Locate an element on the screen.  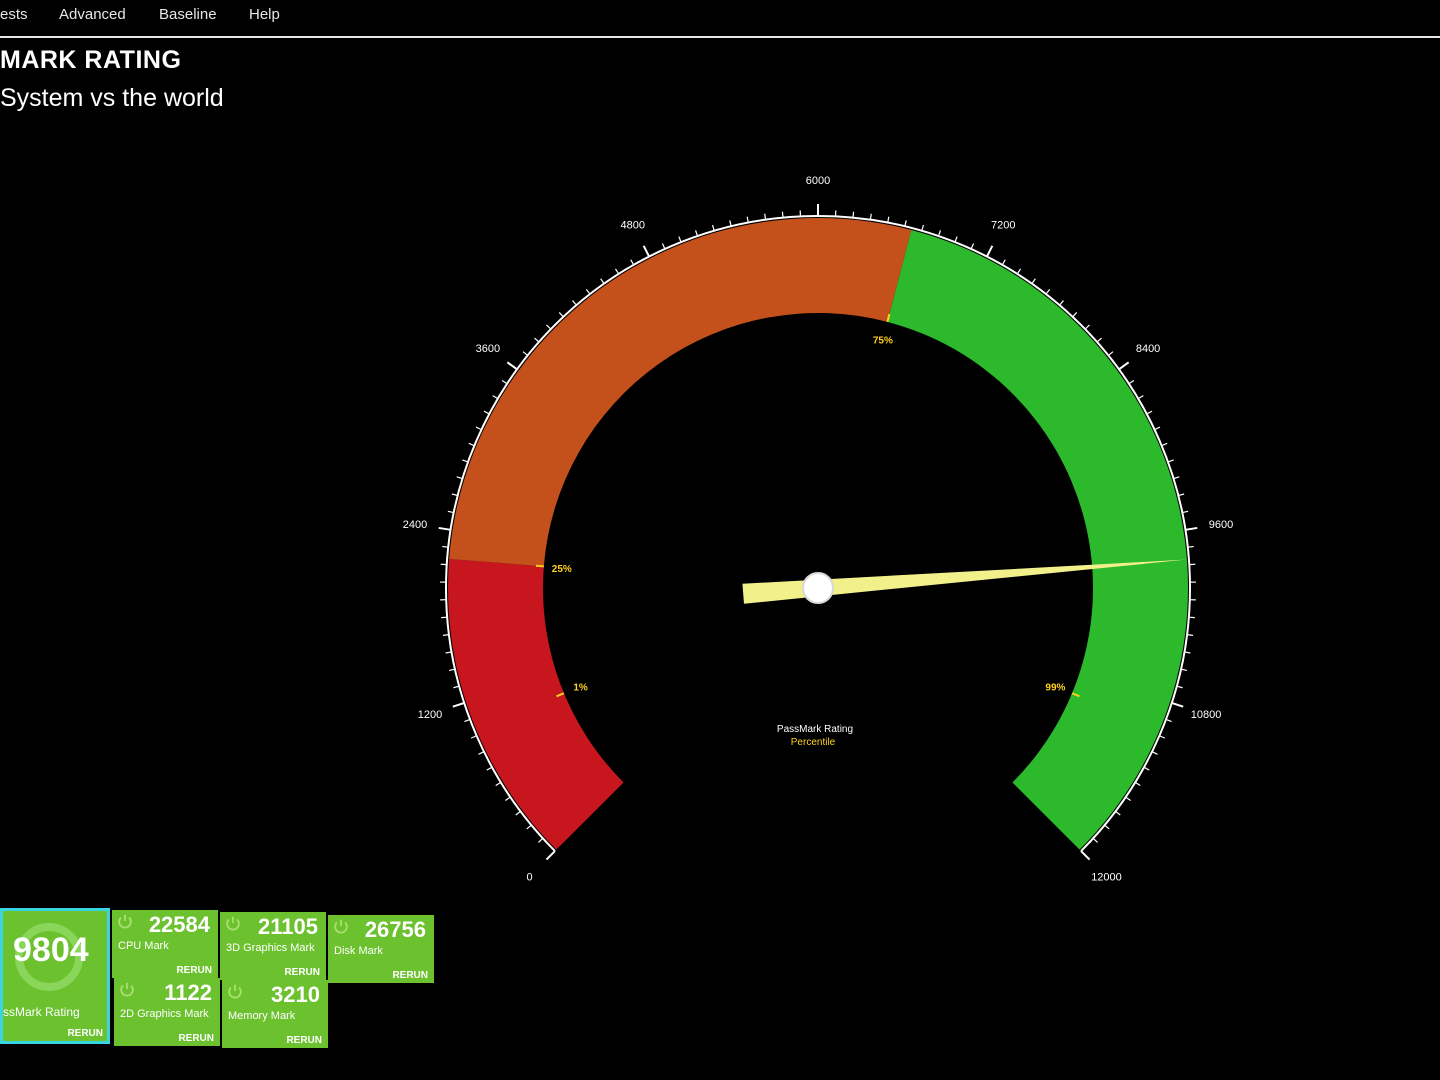
gauge-tick-label: 8400 is located at coordinates (1148, 349).